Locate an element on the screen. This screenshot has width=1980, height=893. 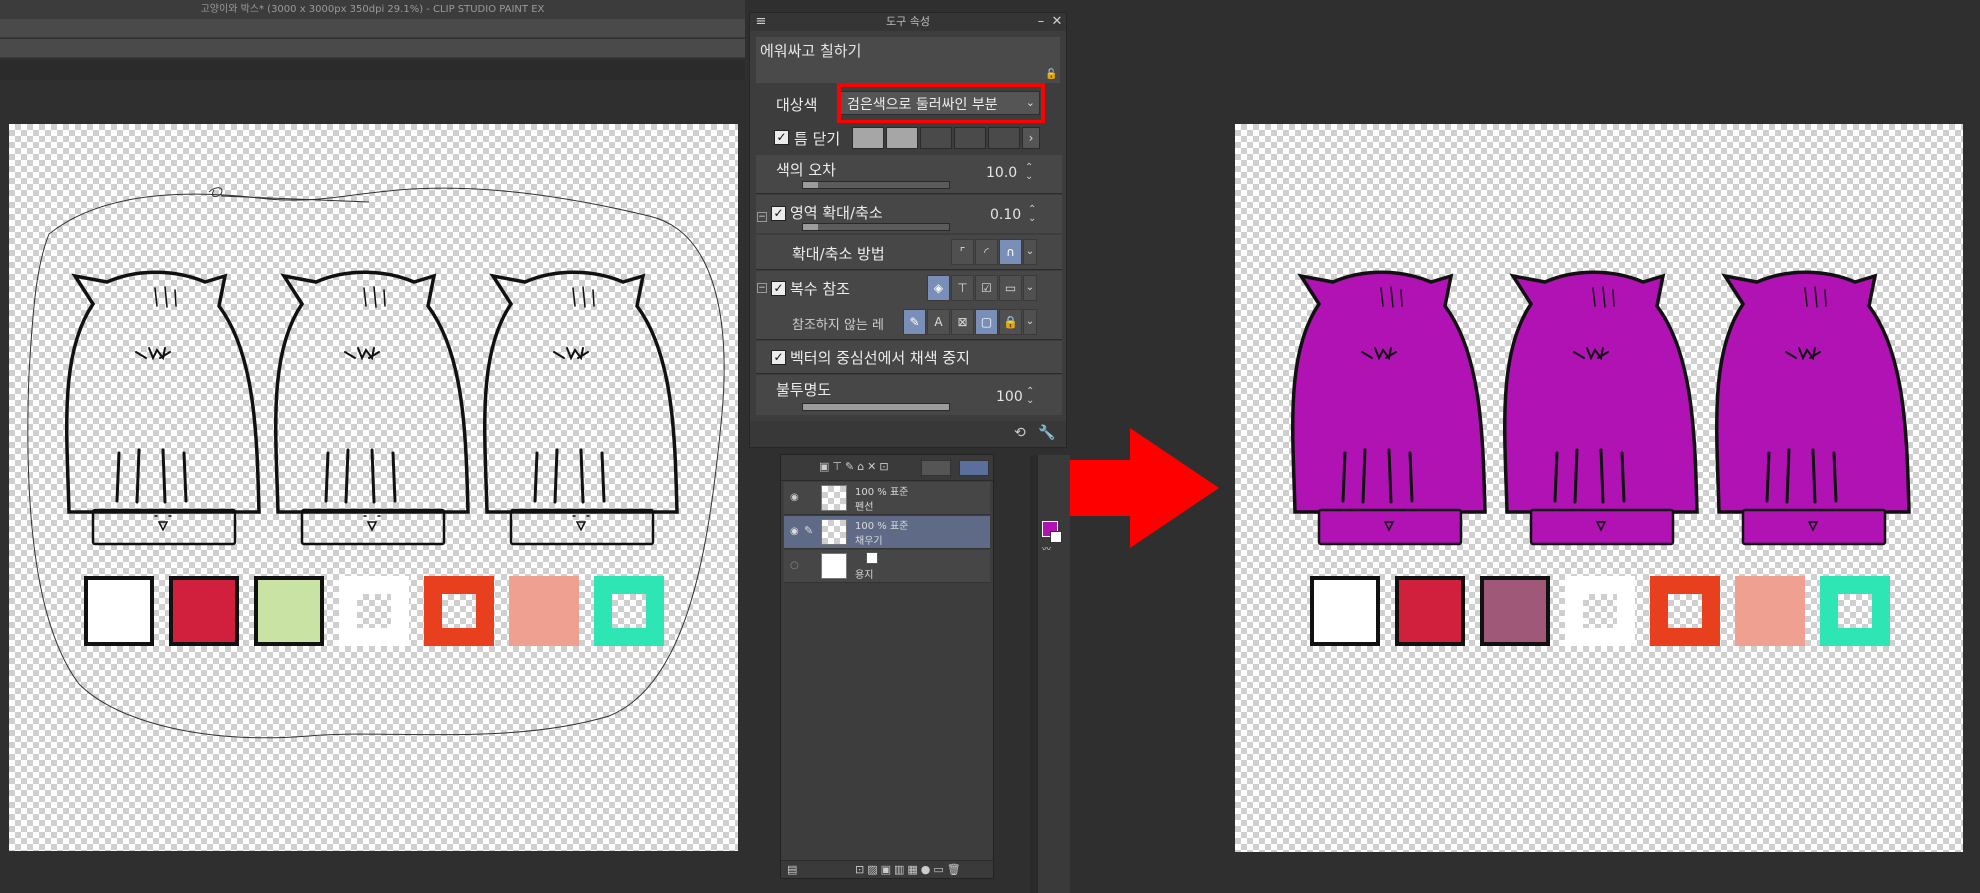
reset-icon: ⟲ is located at coordinates (1020, 433).